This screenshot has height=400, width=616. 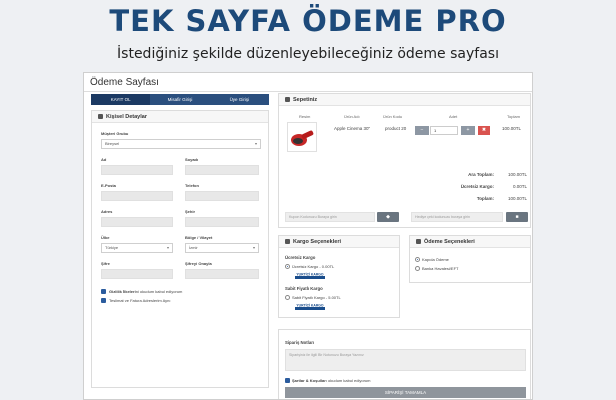 I want to click on same-address-checkbox, so click(x=103, y=300).